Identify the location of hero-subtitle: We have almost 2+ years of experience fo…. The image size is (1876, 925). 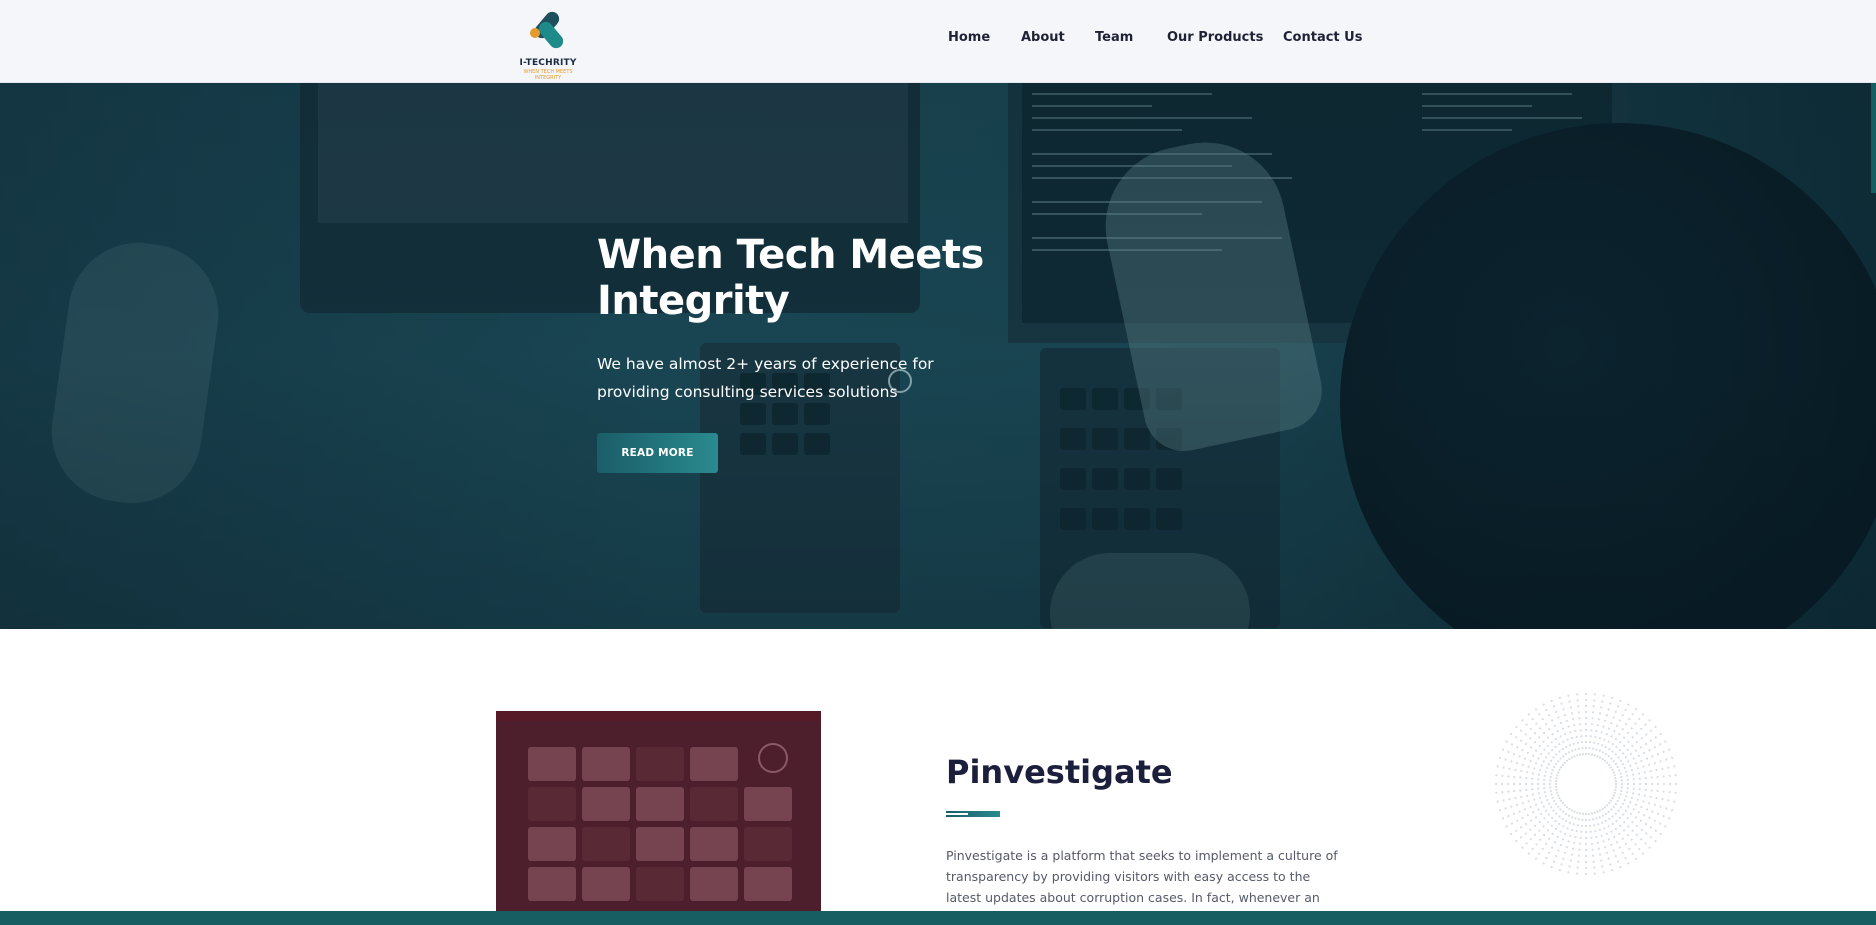
(765, 378).